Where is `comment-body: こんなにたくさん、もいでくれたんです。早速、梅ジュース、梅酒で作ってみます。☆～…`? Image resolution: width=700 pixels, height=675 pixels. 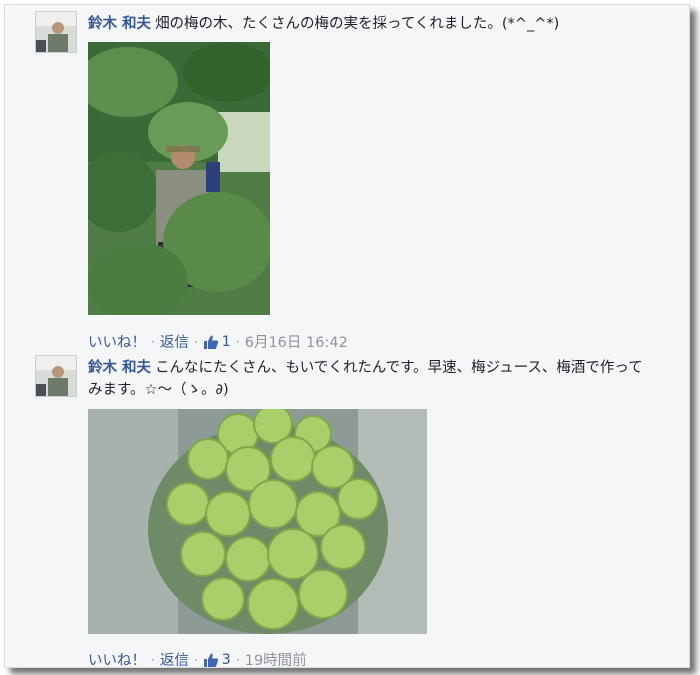 comment-body: こんなにたくさん、もいでくれたんです。早速、梅ジュース、梅酒で作ってみます。☆～… is located at coordinates (365, 379).